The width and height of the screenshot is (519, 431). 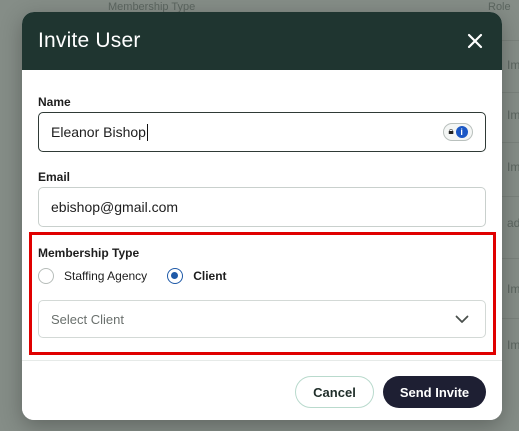 What do you see at coordinates (262, 319) in the screenshot?
I see `select-client-dropdown: Select Client` at bounding box center [262, 319].